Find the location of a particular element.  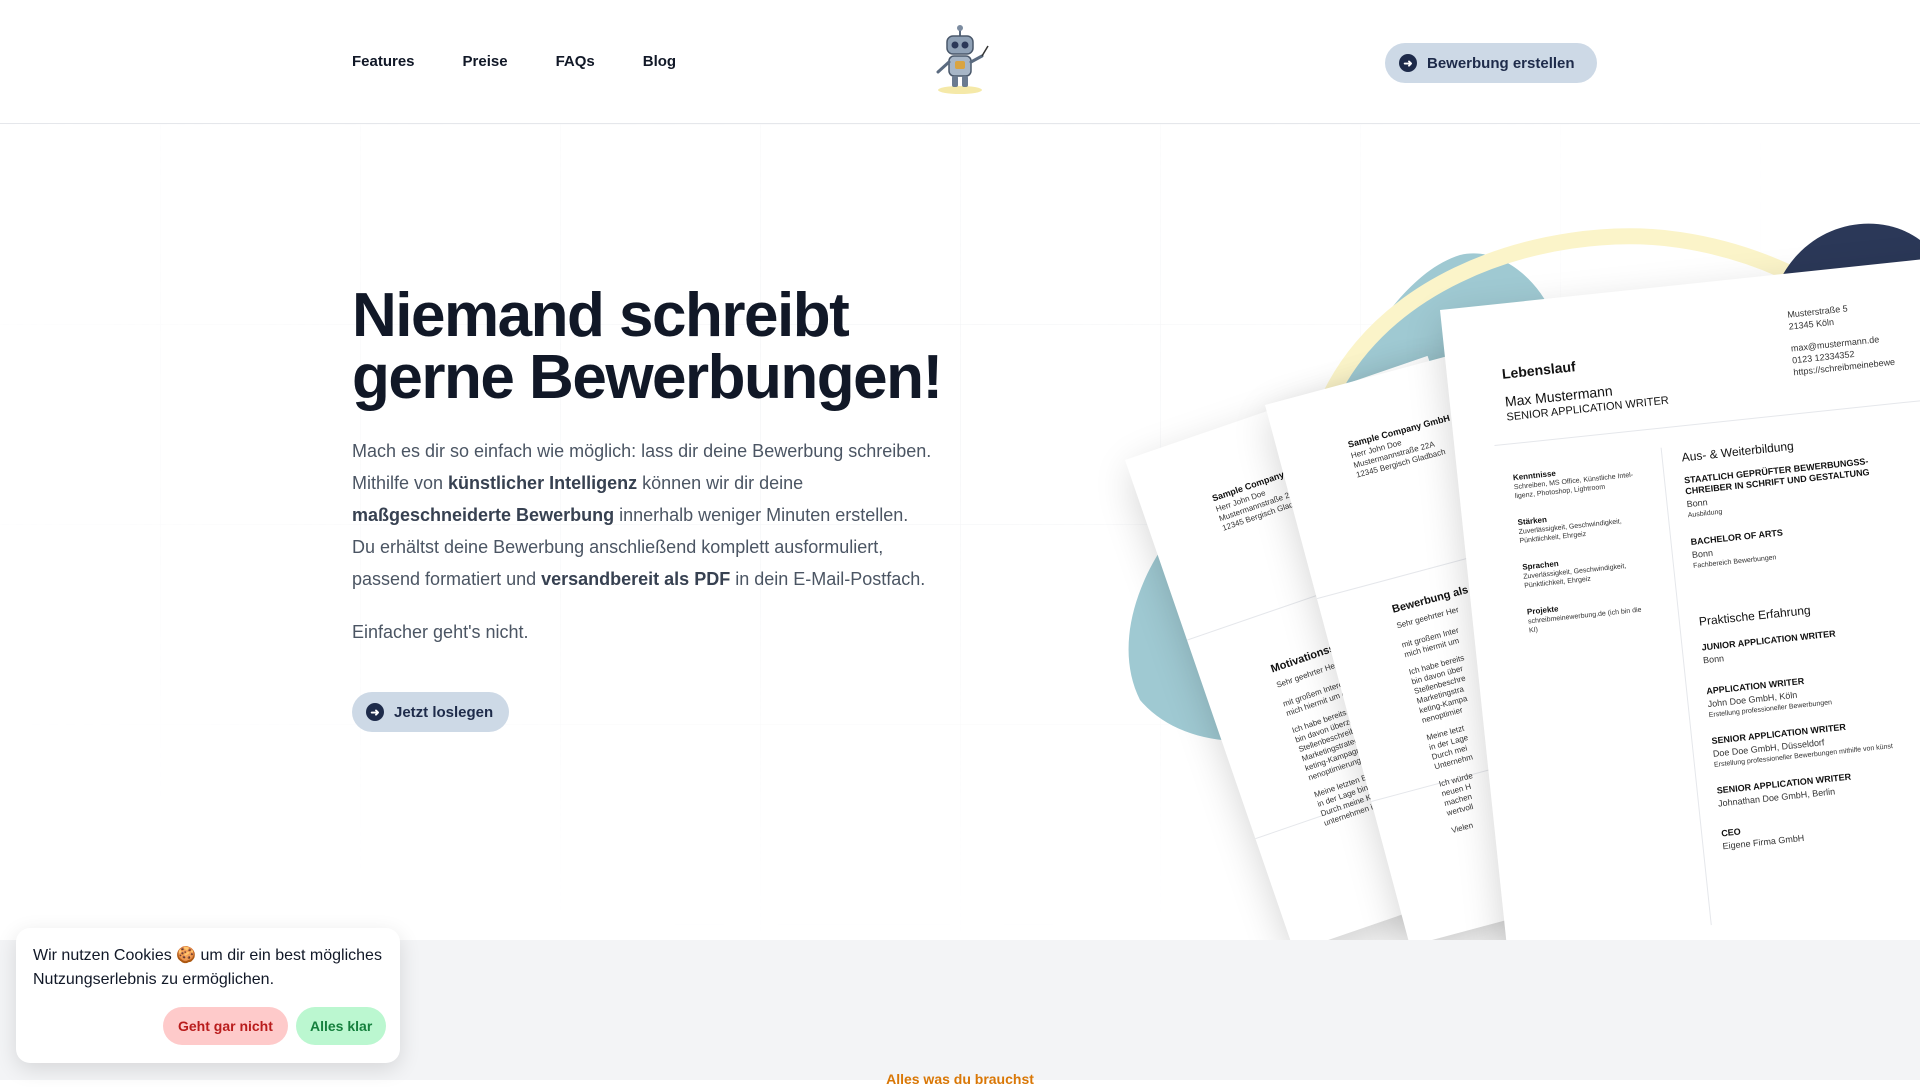

cv-address-2: 21345 Köln is located at coordinates (1811, 324).